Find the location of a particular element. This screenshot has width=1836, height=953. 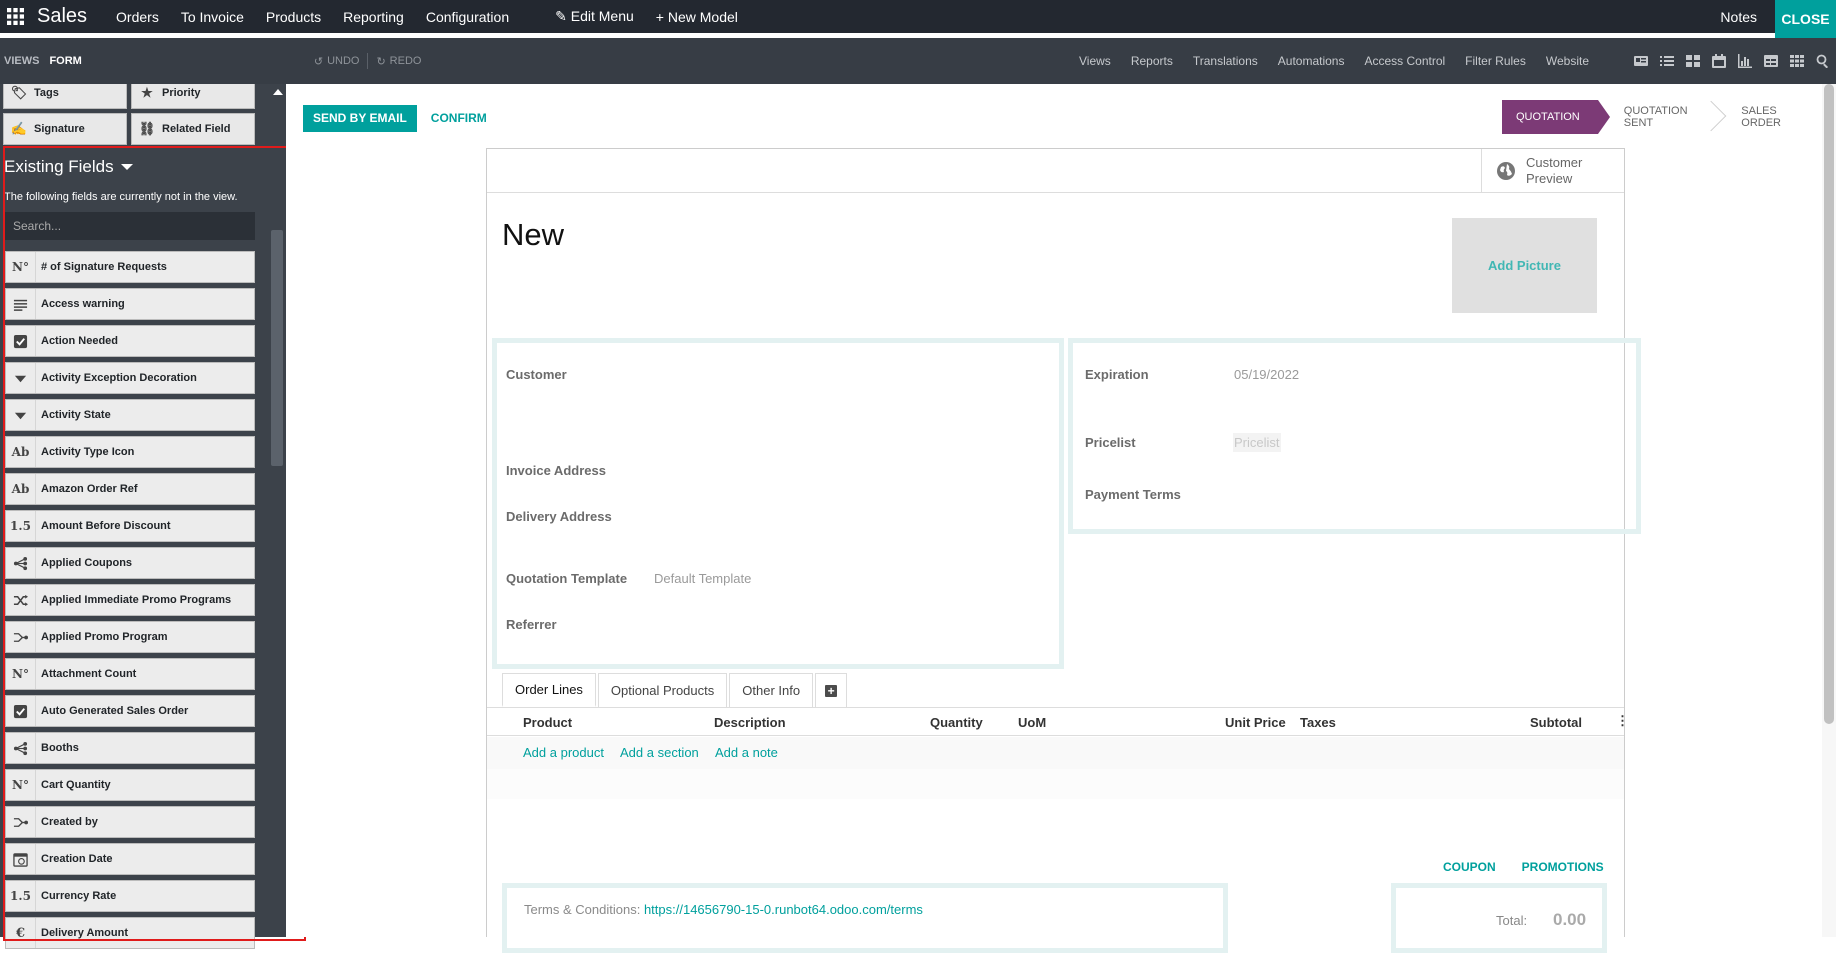

delivery-address-label: Delivery Address is located at coordinates (559, 516).